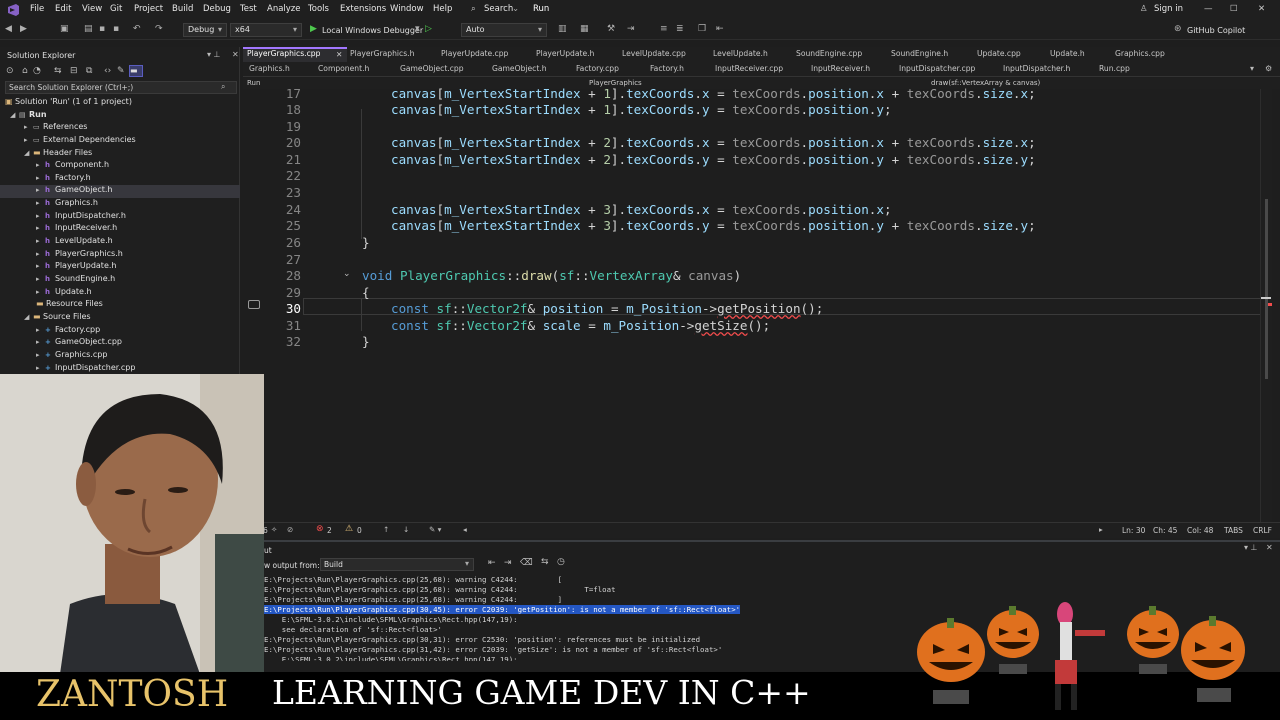 The width and height of the screenshot is (1280, 720). Describe the element at coordinates (1165, 530) in the screenshot. I see `char-indicator: Ch: 45` at that location.